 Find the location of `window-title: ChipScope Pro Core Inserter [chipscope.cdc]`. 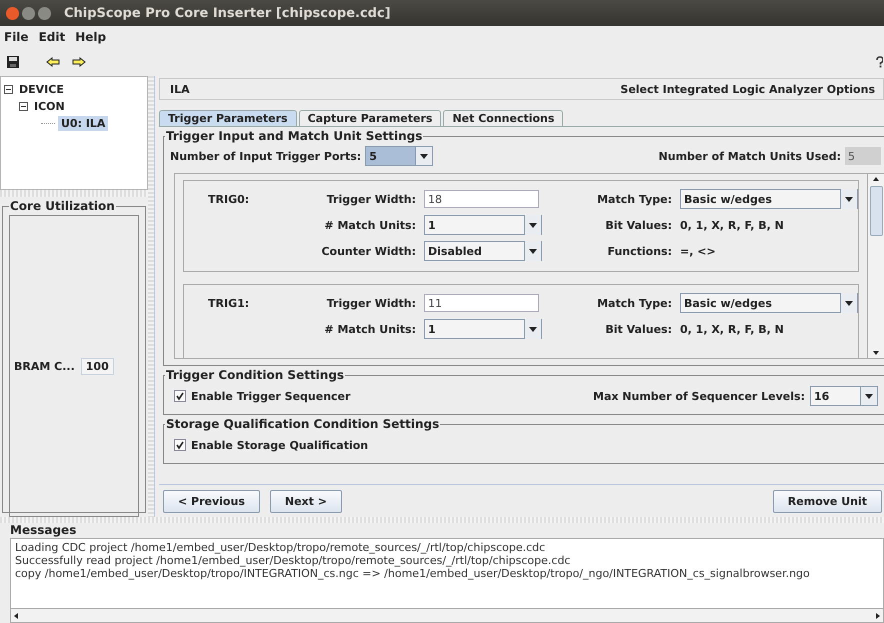

window-title: ChipScope Pro Core Inserter [chipscope.cdc] is located at coordinates (227, 13).